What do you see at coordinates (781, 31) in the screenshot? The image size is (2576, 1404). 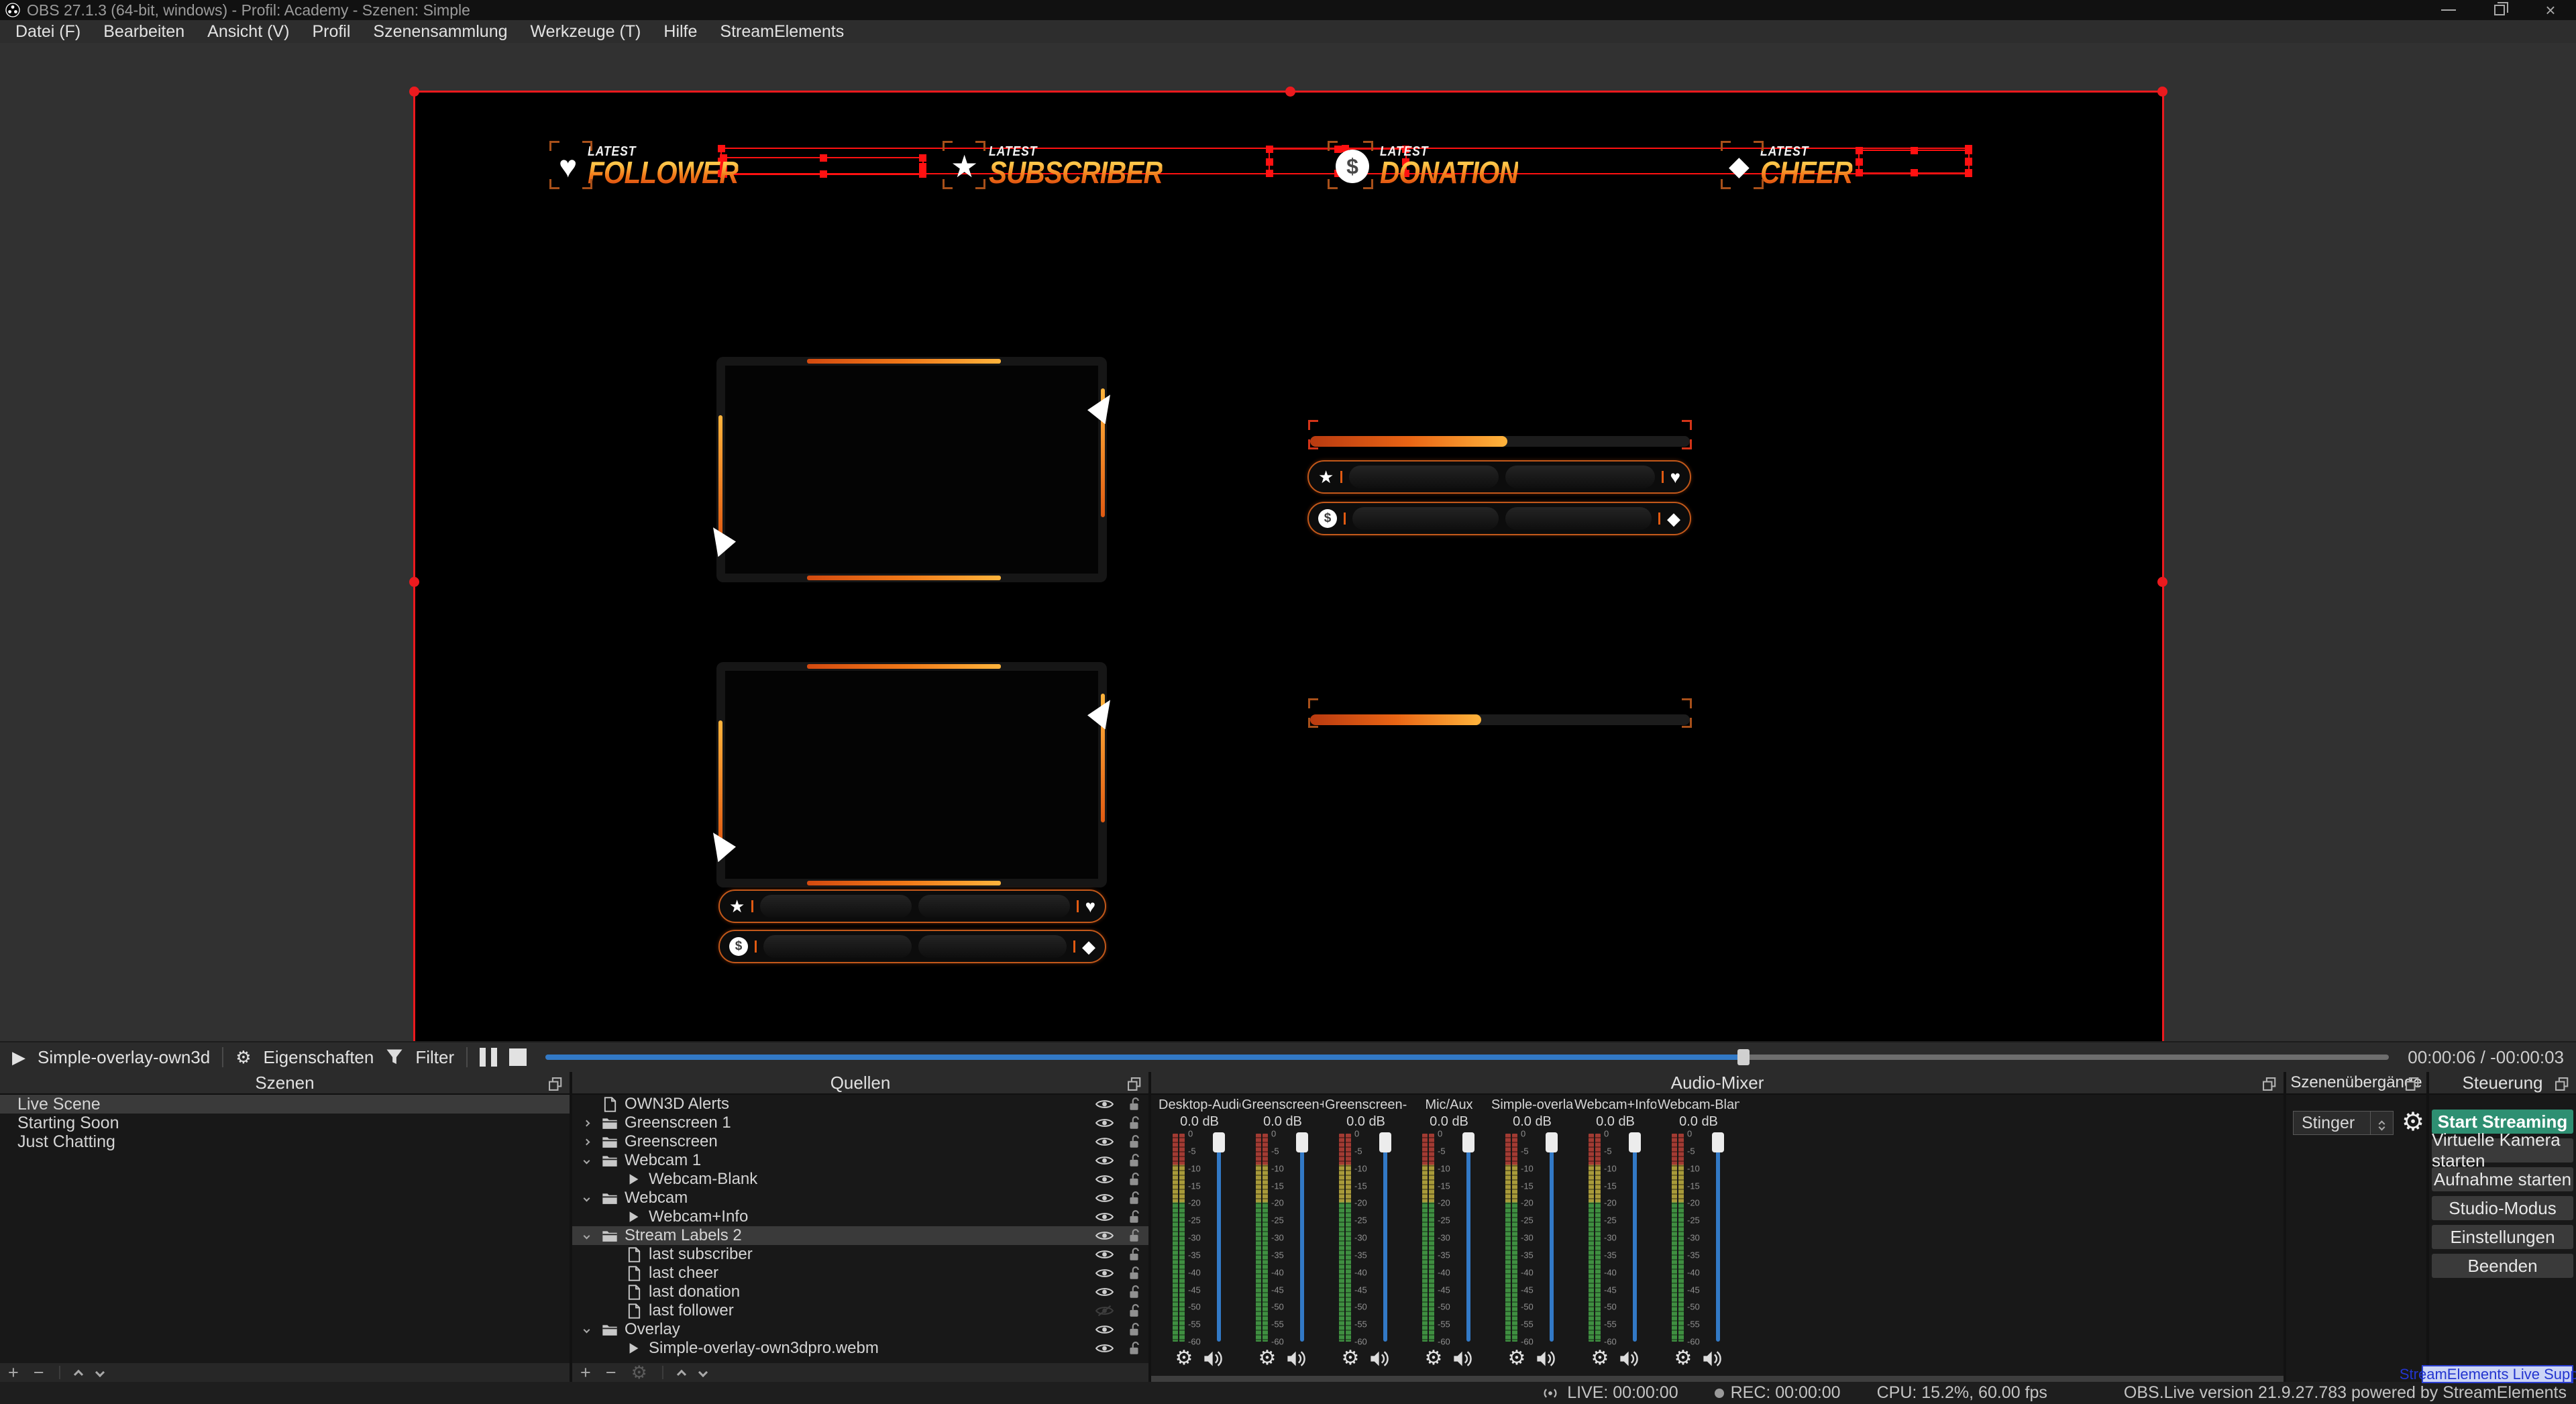 I see `menu-streamelements: StreamElements` at bounding box center [781, 31].